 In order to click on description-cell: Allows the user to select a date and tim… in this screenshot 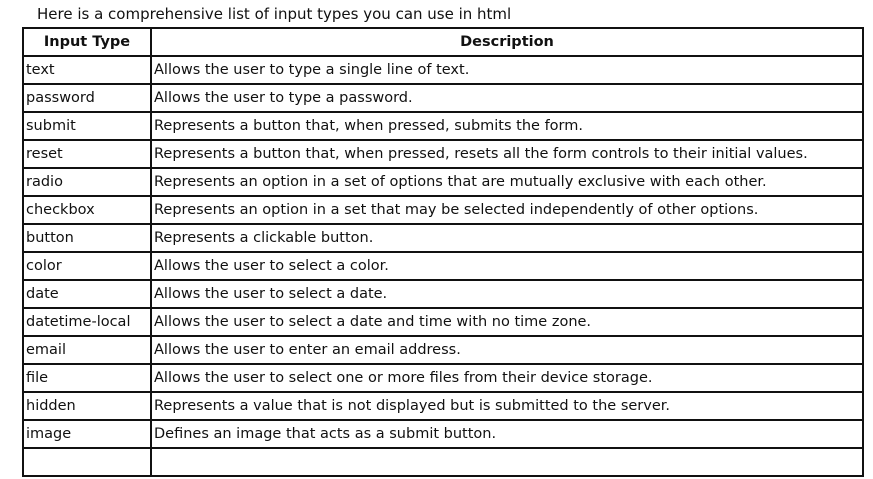, I will do `click(507, 322)`.